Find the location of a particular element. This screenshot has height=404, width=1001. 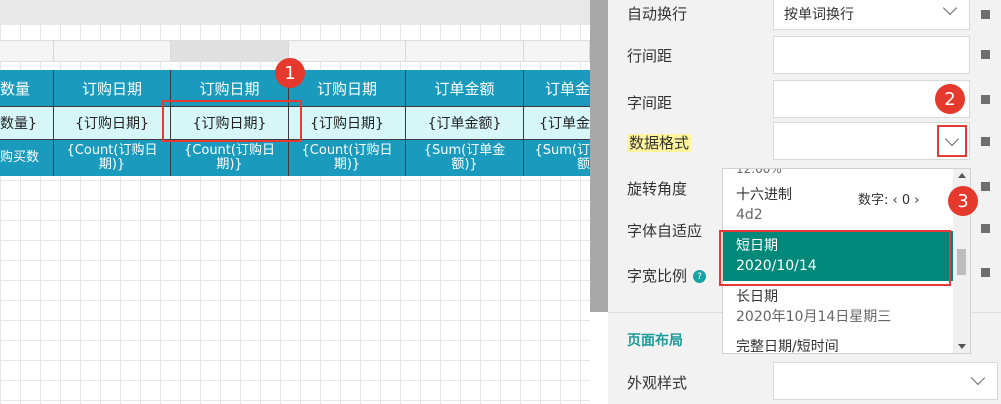

chevron-right-icon: › is located at coordinates (916, 200).